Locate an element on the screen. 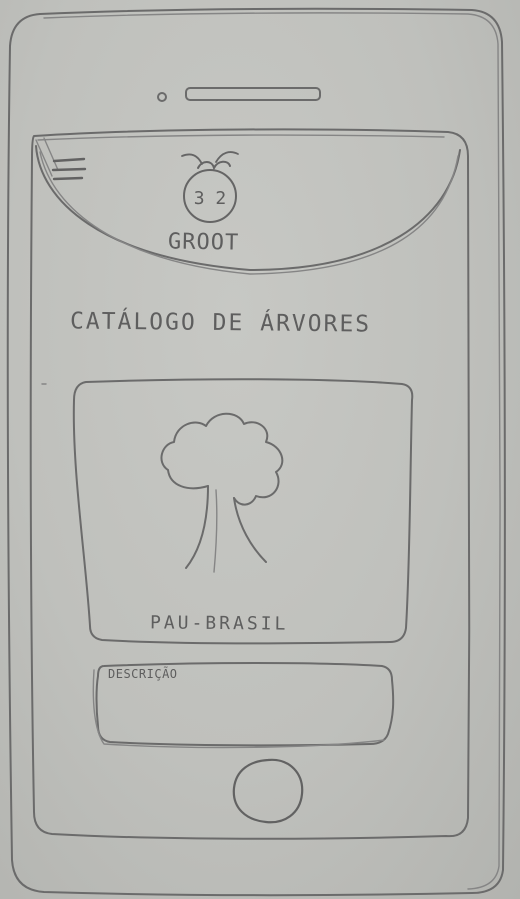 The height and width of the screenshot is (899, 520). speaker-slot is located at coordinates (253, 94).